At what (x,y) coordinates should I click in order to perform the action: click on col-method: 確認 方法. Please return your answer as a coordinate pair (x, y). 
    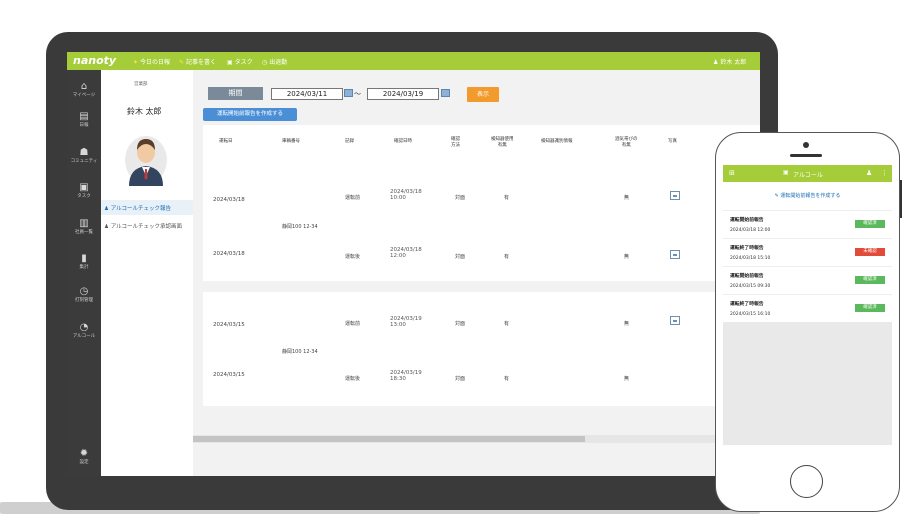
    Looking at the image, I should click on (455, 142).